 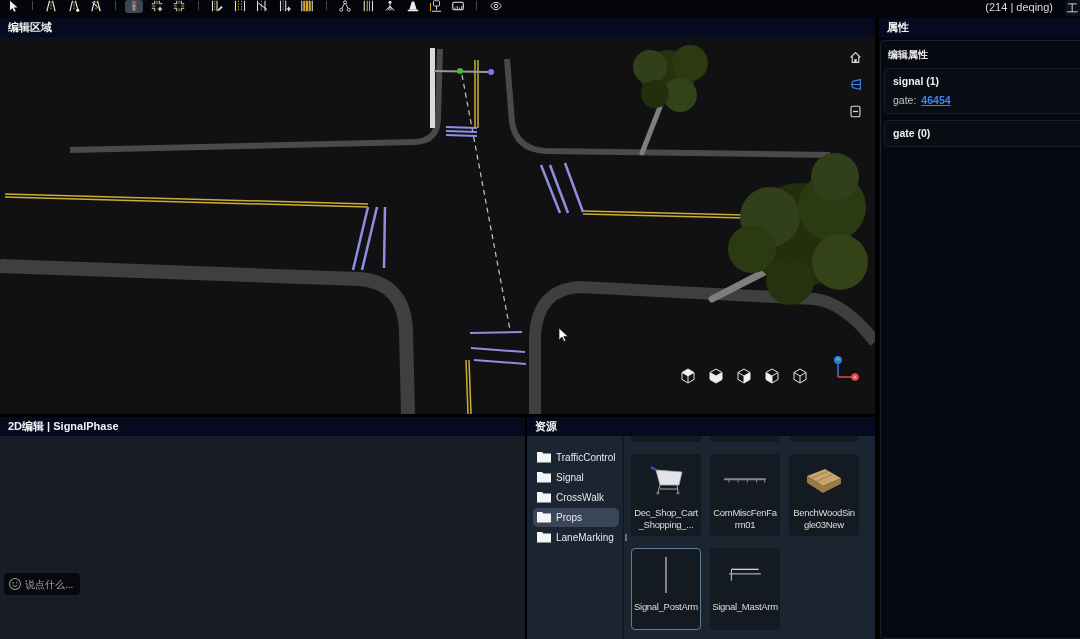 I want to click on folder-item: LaneMarking, so click(x=576, y=537).